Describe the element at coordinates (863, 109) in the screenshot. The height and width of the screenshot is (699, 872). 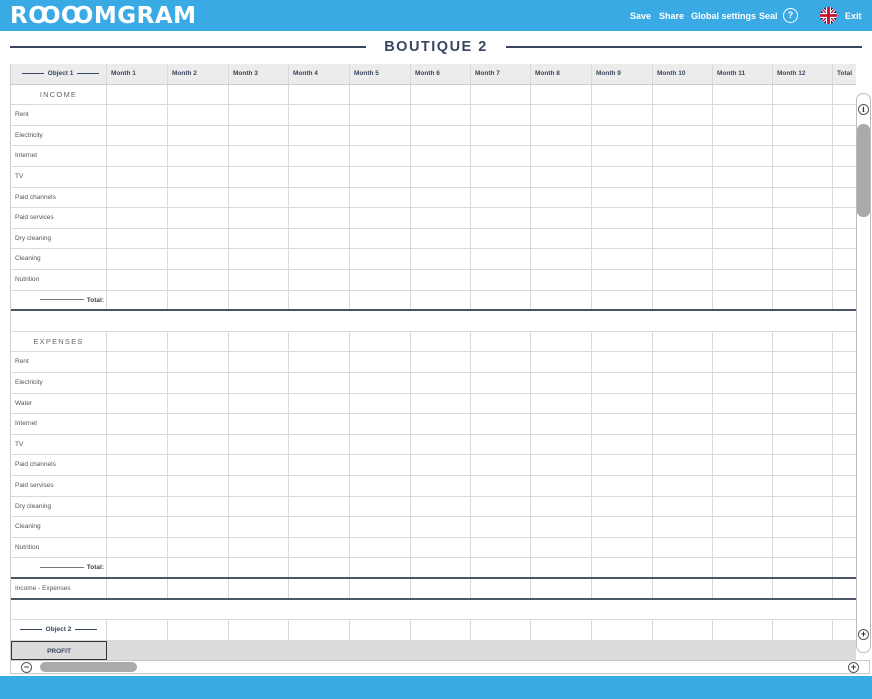
I see `info-icon: i` at that location.